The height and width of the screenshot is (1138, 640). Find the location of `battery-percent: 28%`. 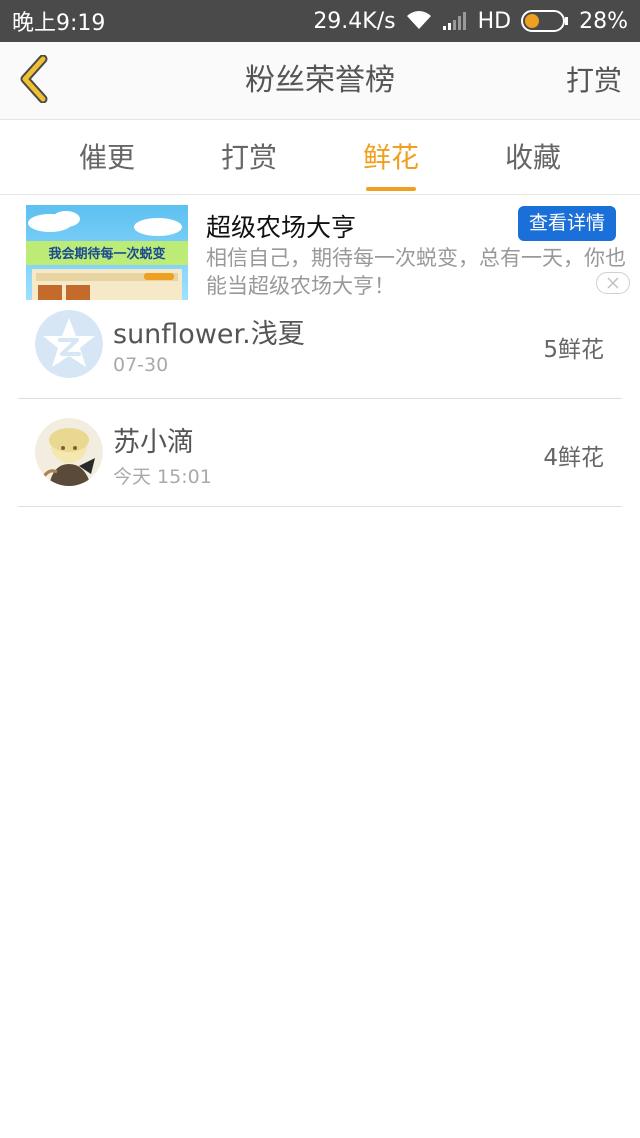

battery-percent: 28% is located at coordinates (603, 21).